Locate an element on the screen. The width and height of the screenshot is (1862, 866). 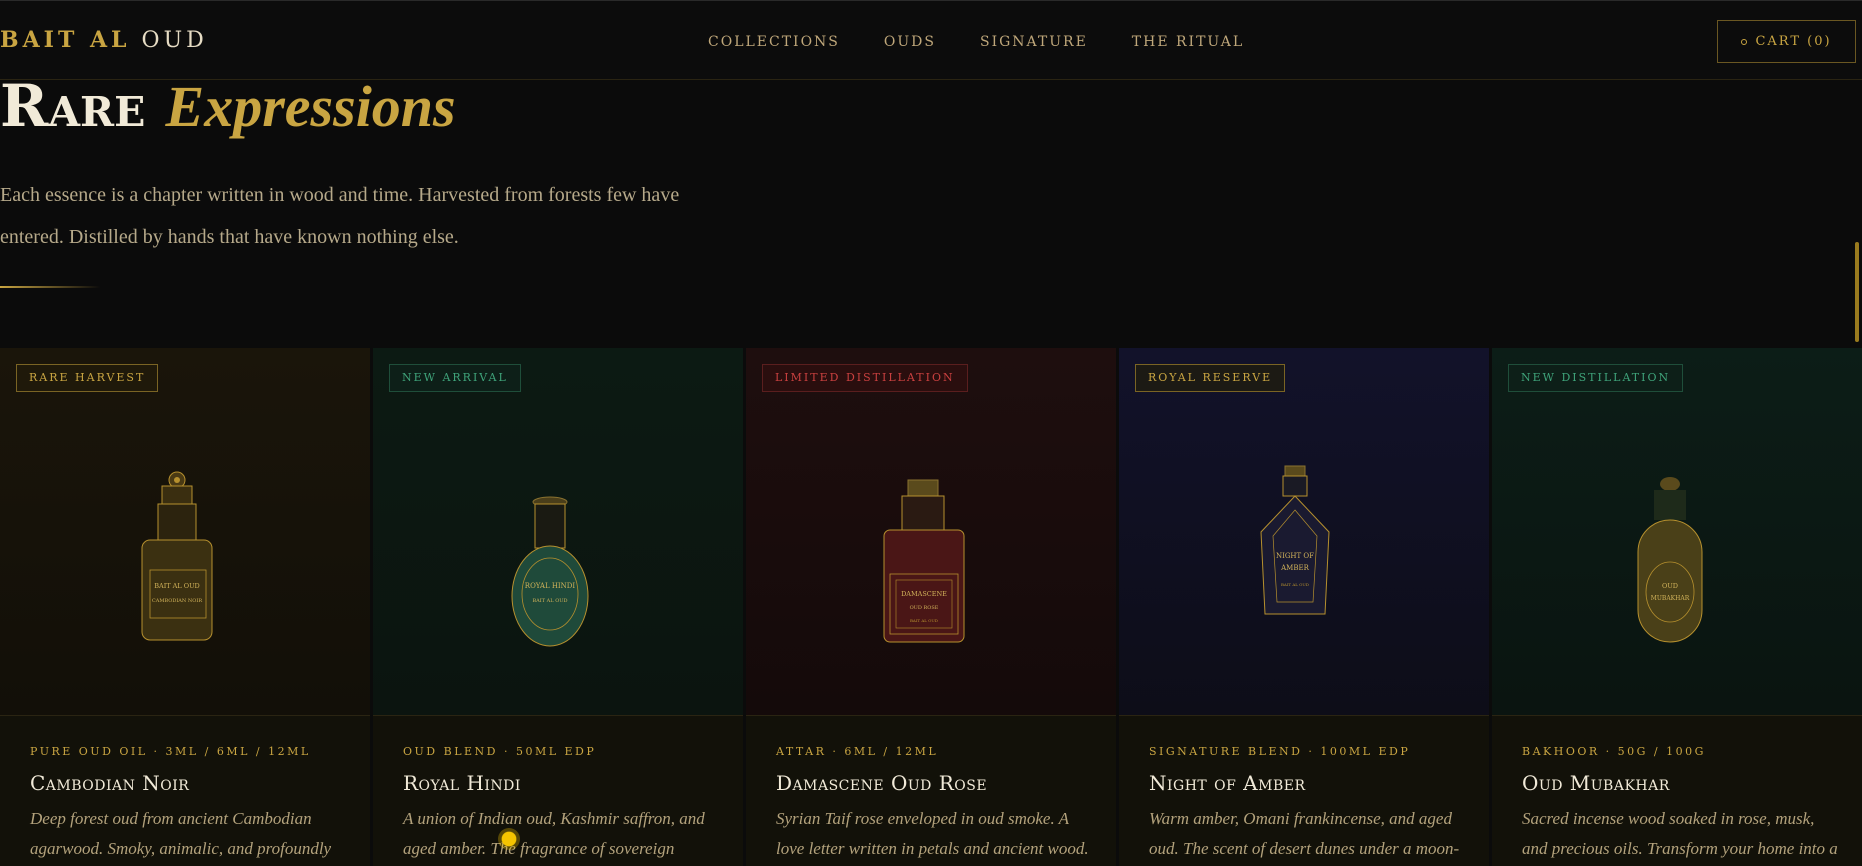
hero-title: Rare Expressions is located at coordinates (228, 106).